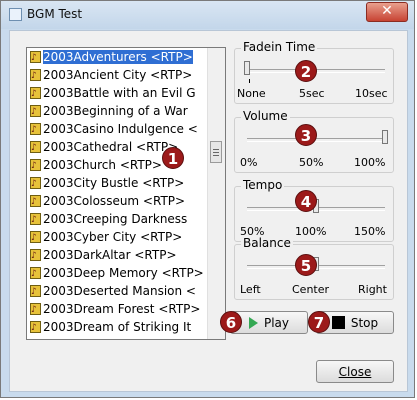 The height and width of the screenshot is (400, 417). Describe the element at coordinates (250, 289) in the screenshot. I see `balance-min-label: Left` at that location.